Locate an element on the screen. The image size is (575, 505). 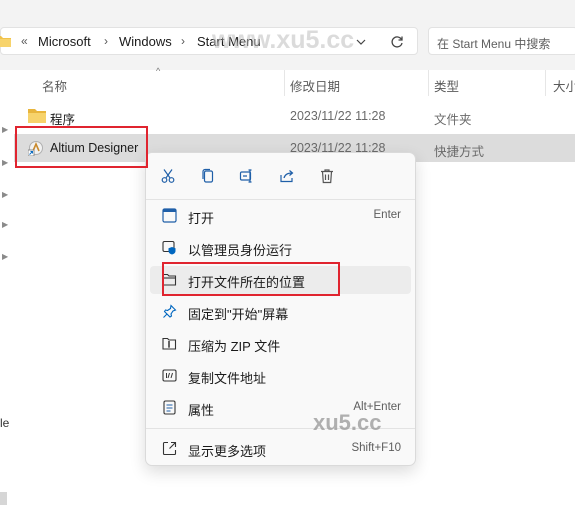
menu-item-shortcut: Enter is located at coordinates (387, 215).